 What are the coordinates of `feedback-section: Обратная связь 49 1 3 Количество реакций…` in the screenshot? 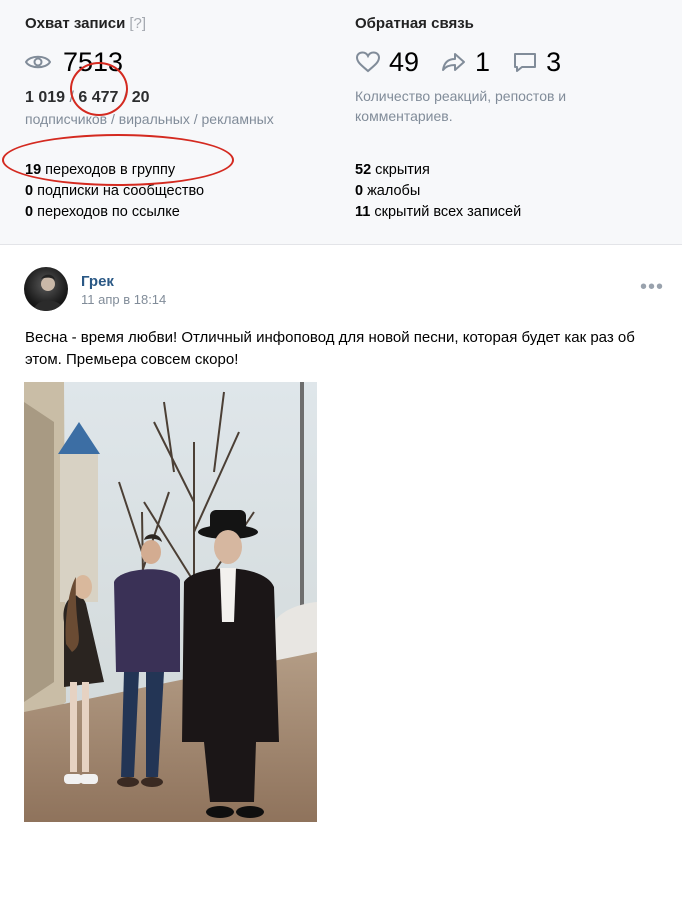 It's located at (510, 70).